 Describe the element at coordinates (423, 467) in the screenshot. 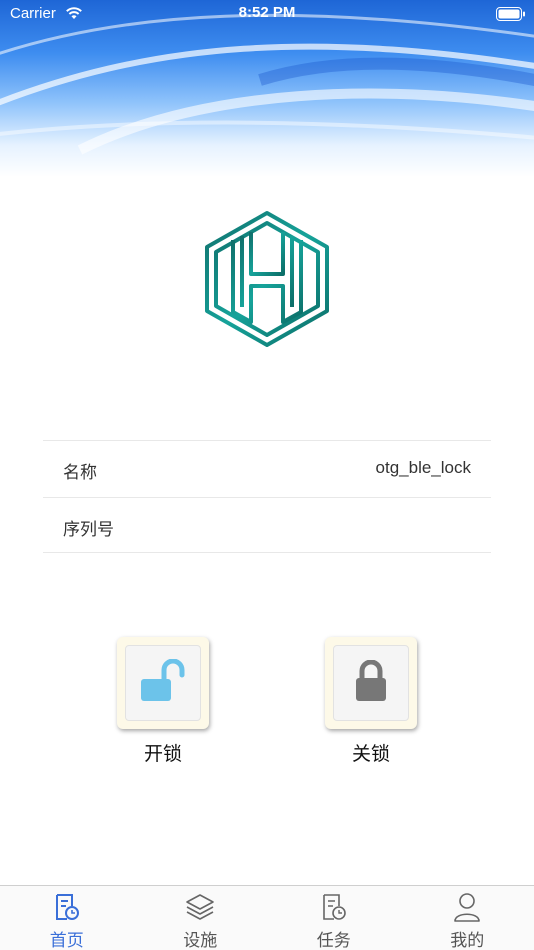

I see `name-value: otg_ble_lock` at that location.